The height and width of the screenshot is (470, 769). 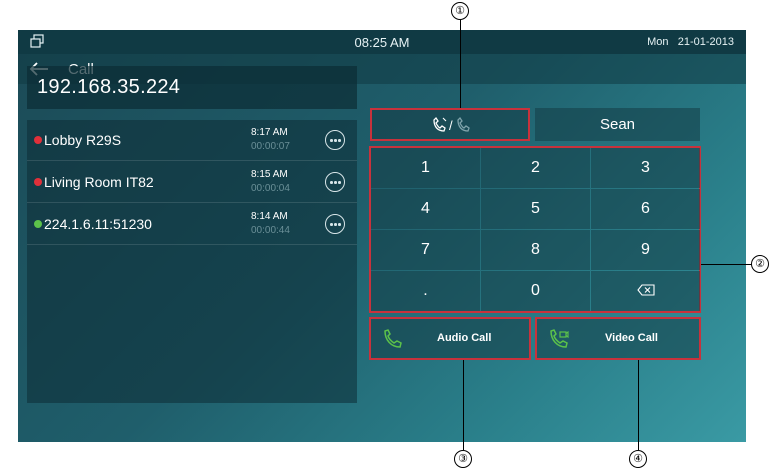 I want to click on keypad-backspace-key, so click(x=645, y=291).